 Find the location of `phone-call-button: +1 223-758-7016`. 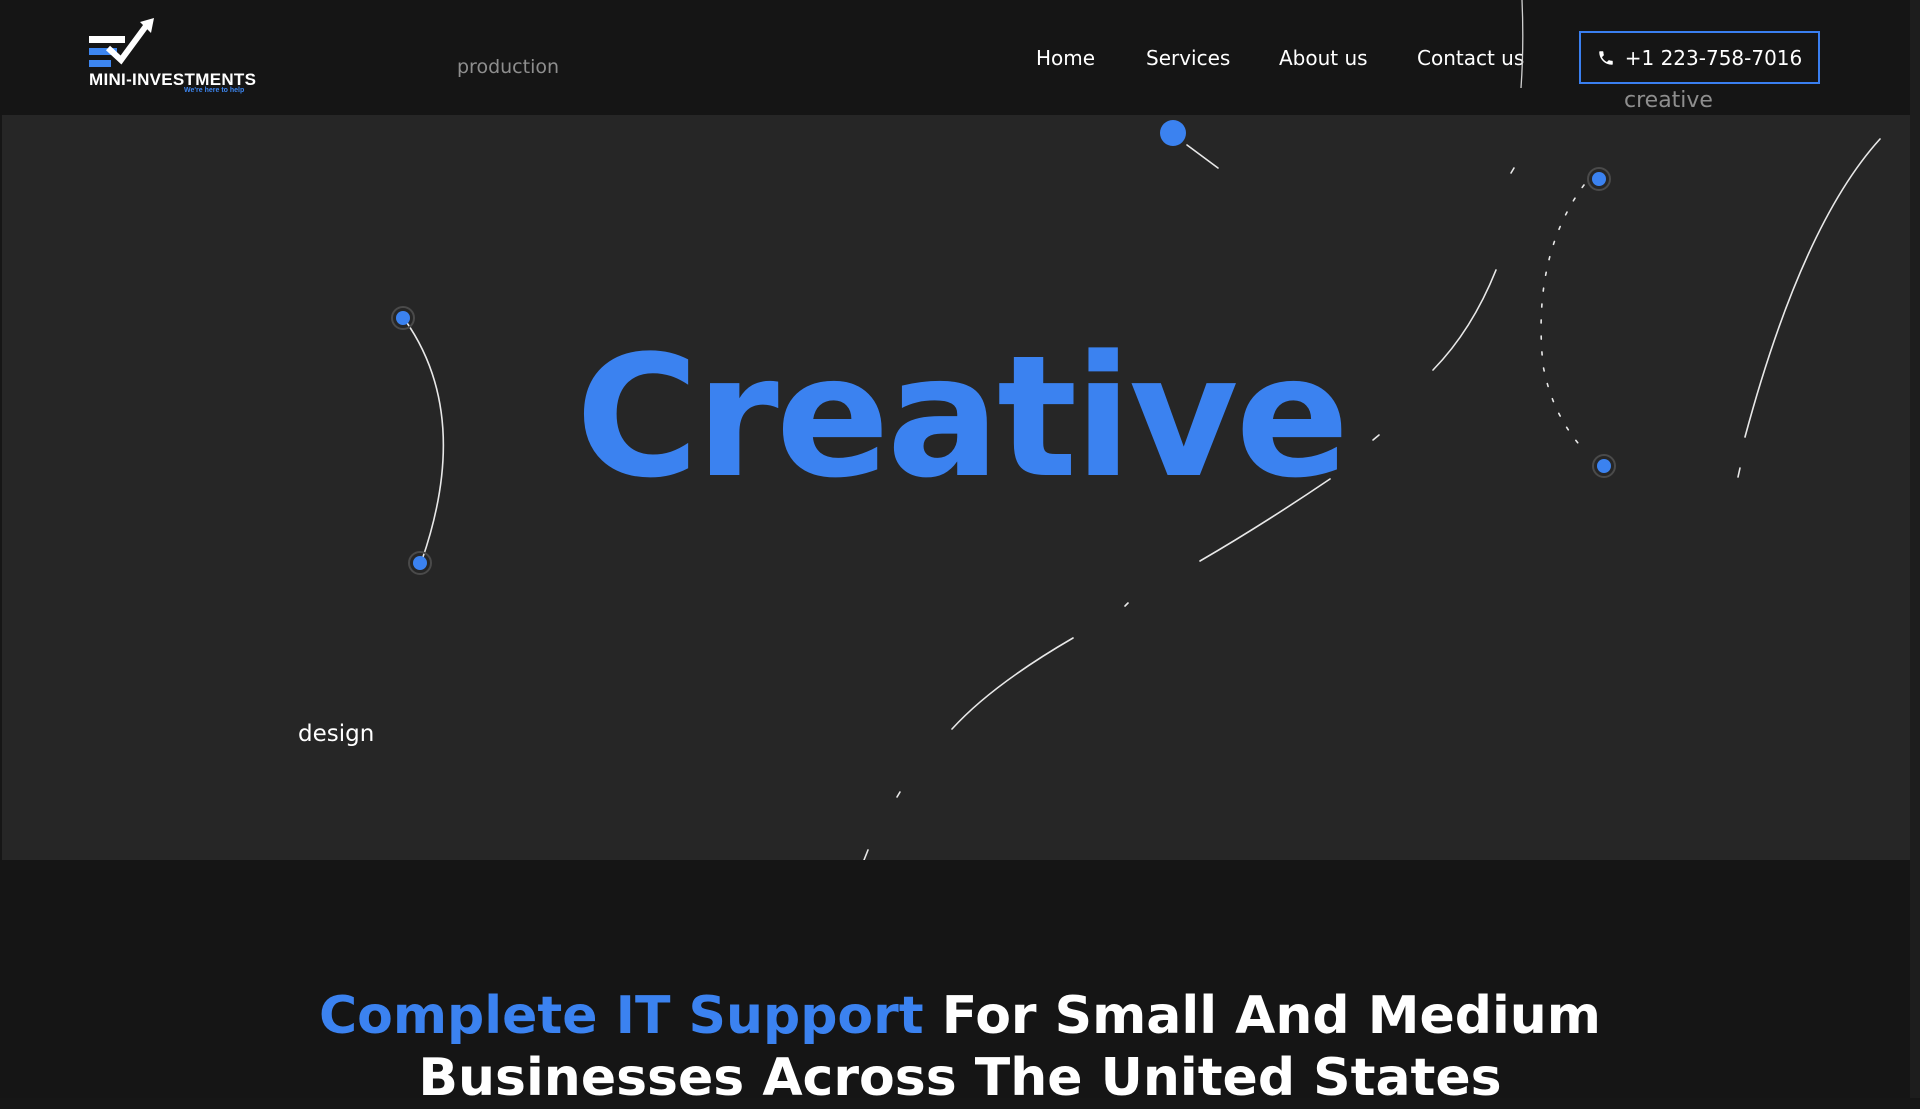

phone-call-button: +1 223-758-7016 is located at coordinates (1699, 57).